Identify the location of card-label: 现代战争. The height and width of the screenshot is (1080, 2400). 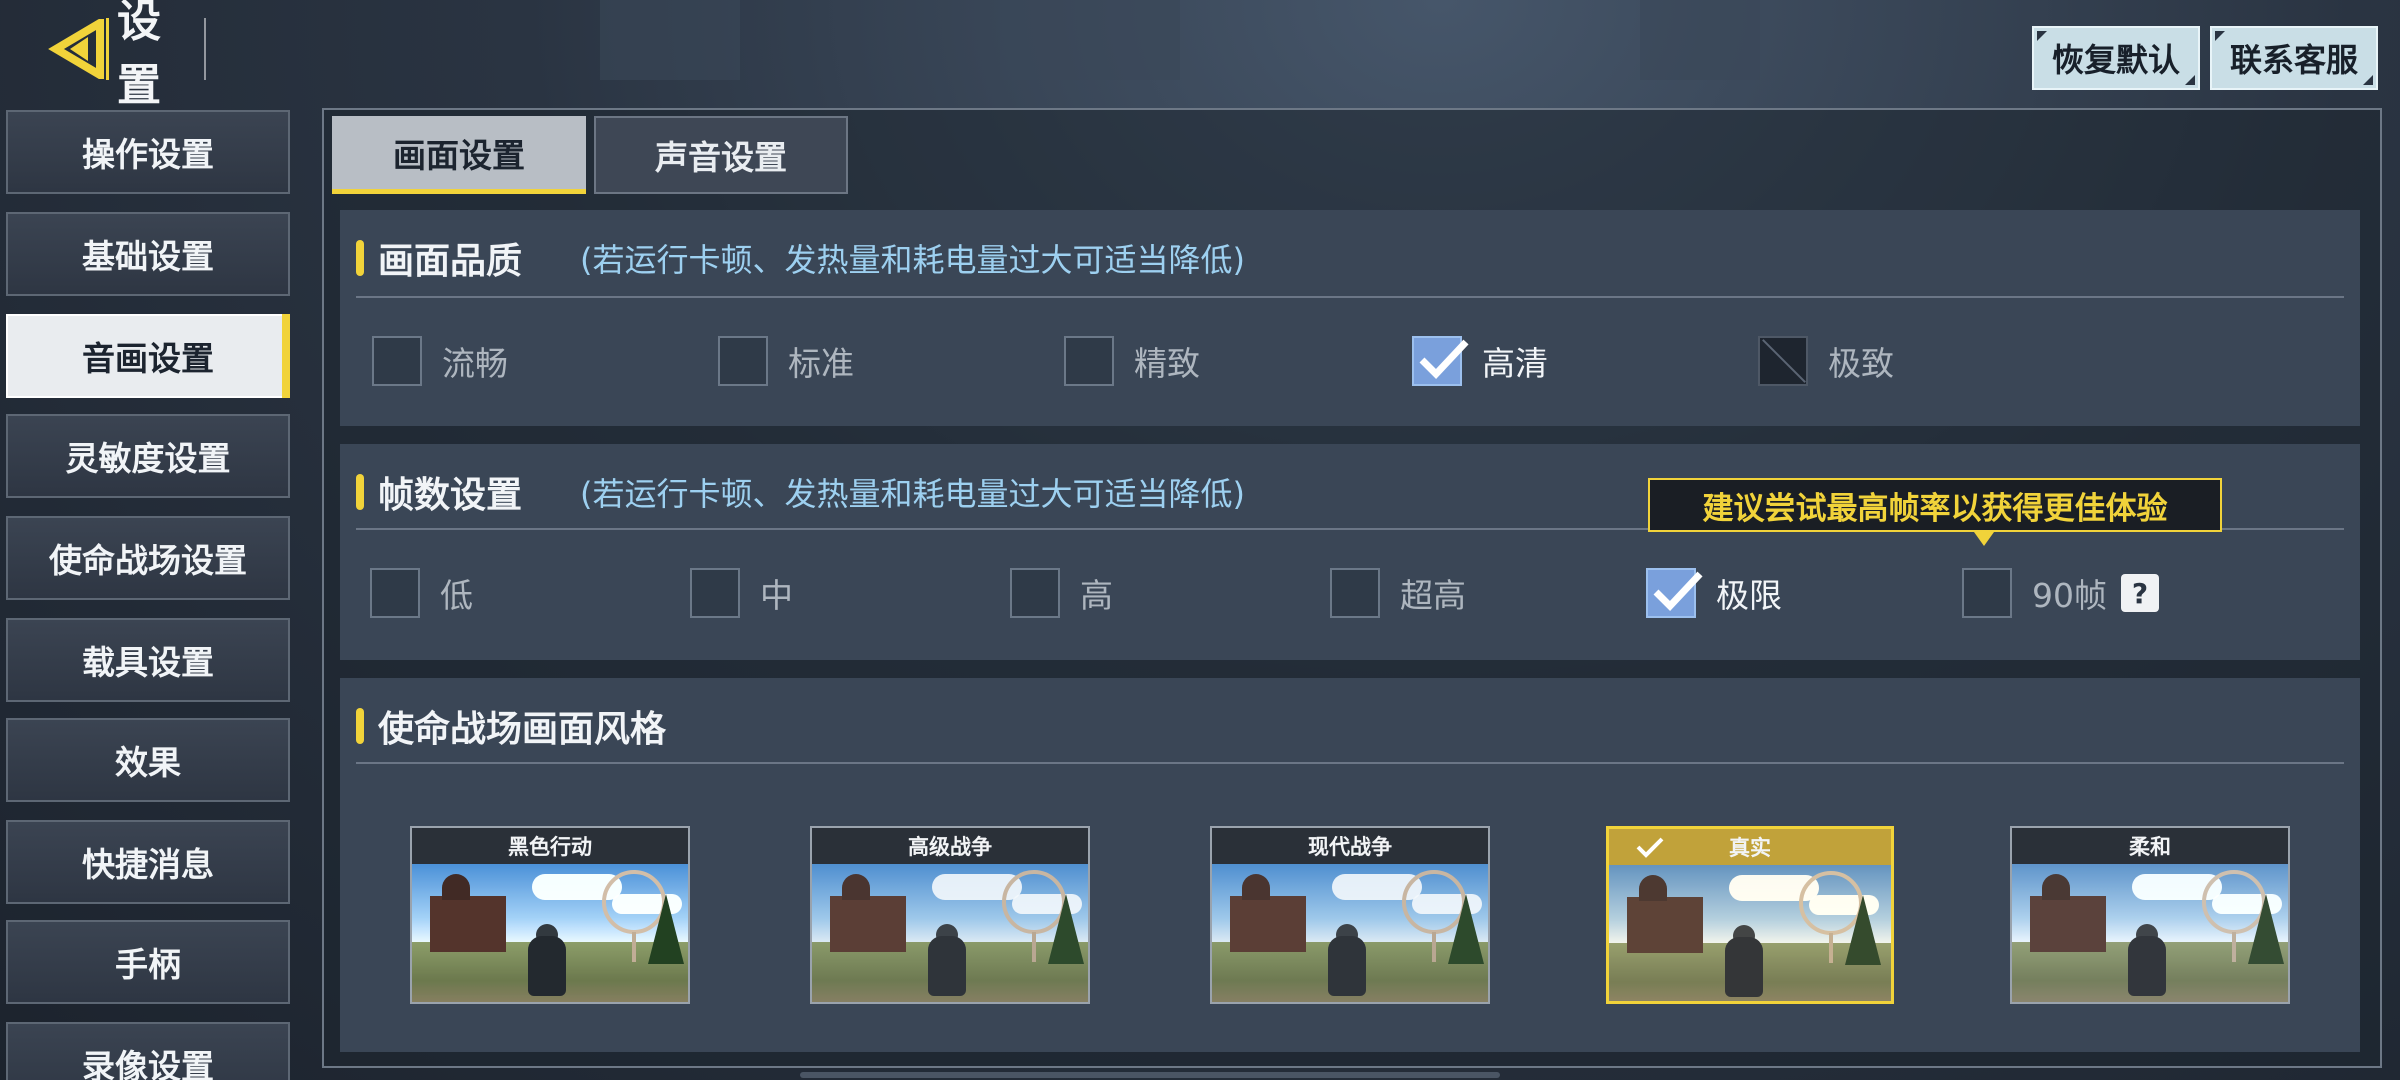
(1350, 846).